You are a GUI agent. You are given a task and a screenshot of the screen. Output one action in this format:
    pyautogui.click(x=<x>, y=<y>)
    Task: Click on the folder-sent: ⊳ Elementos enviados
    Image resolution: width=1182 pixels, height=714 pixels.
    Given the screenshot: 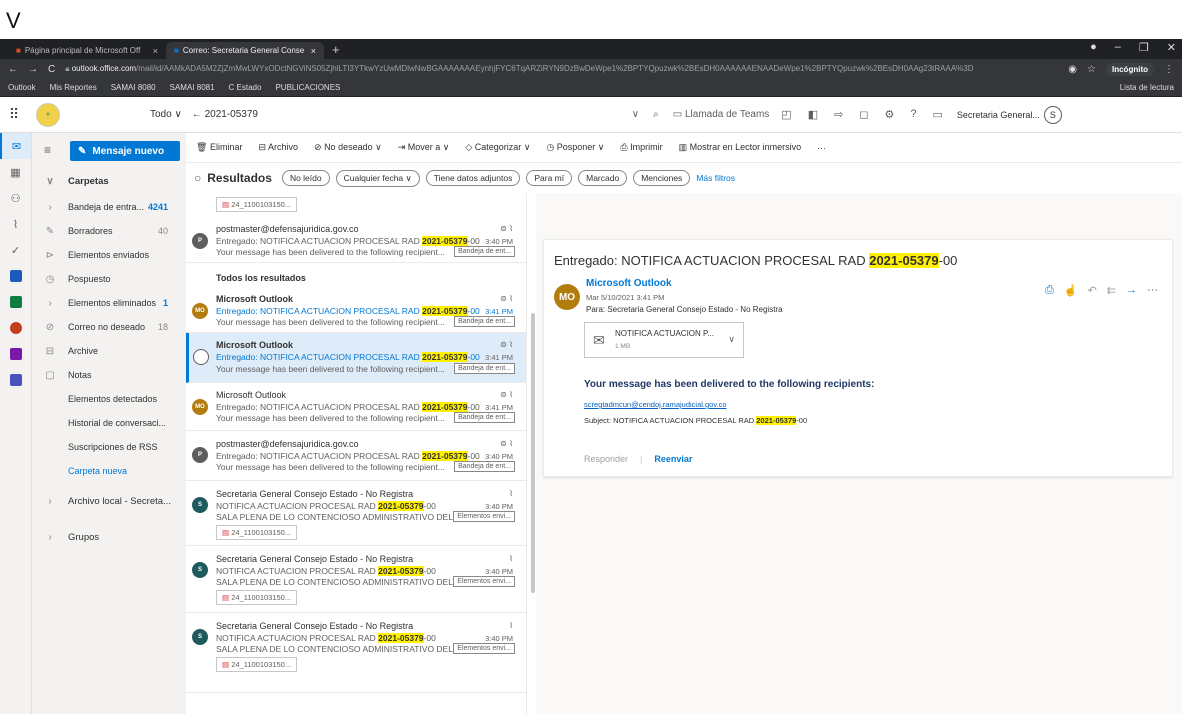 What is the action you would take?
    pyautogui.click(x=109, y=255)
    